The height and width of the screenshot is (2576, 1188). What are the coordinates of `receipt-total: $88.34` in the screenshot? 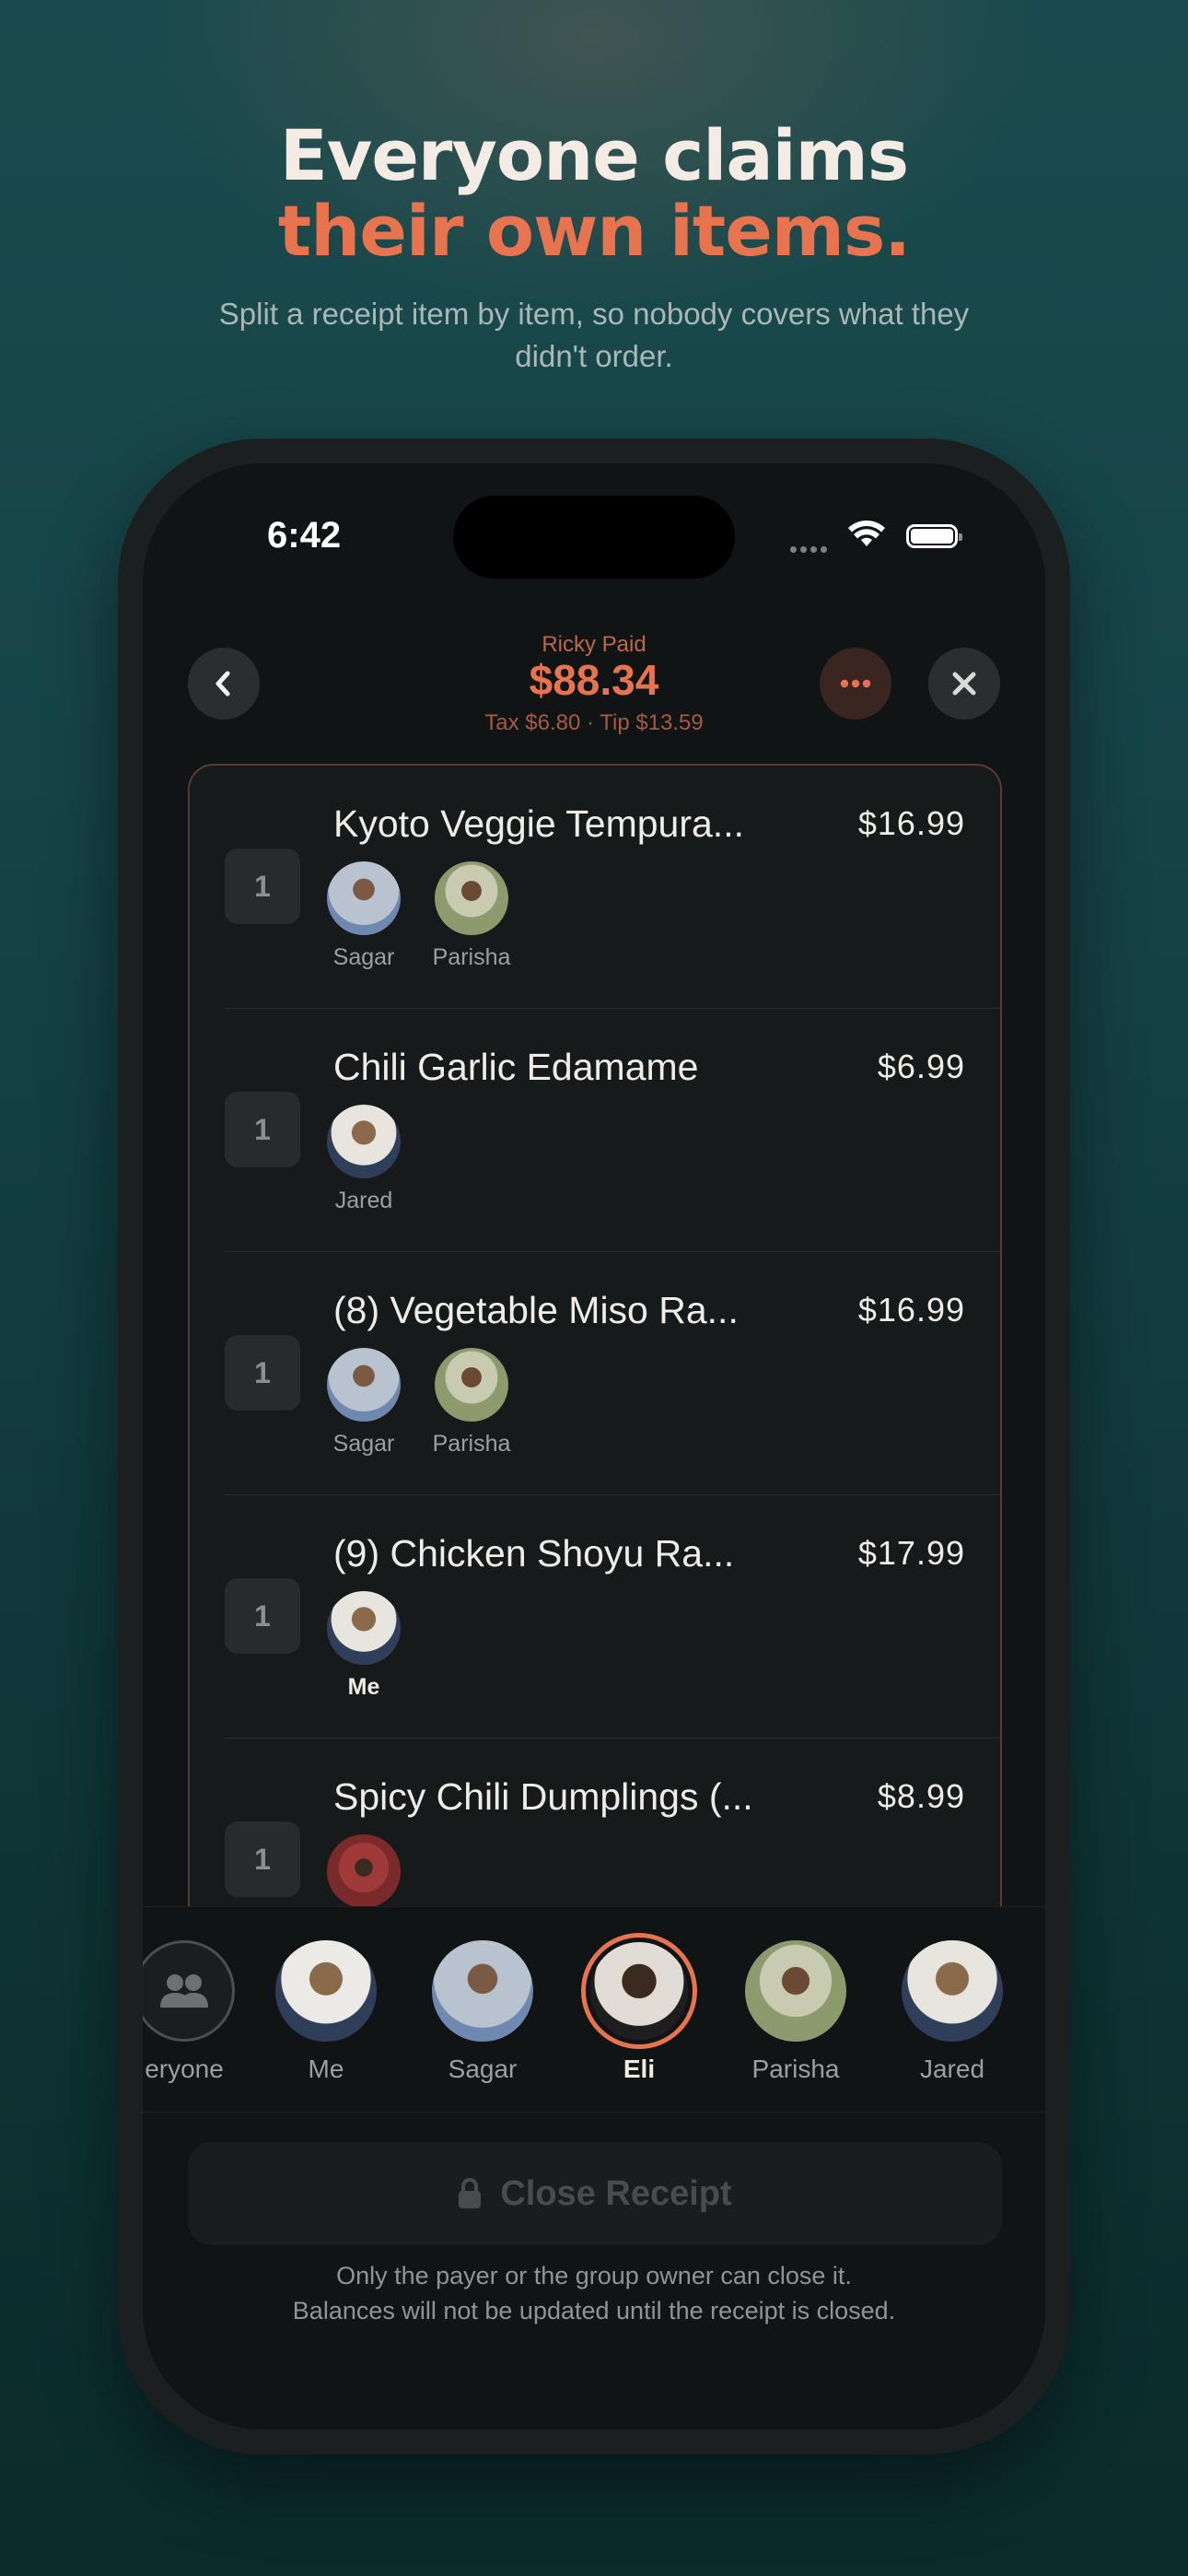 It's located at (594, 680).